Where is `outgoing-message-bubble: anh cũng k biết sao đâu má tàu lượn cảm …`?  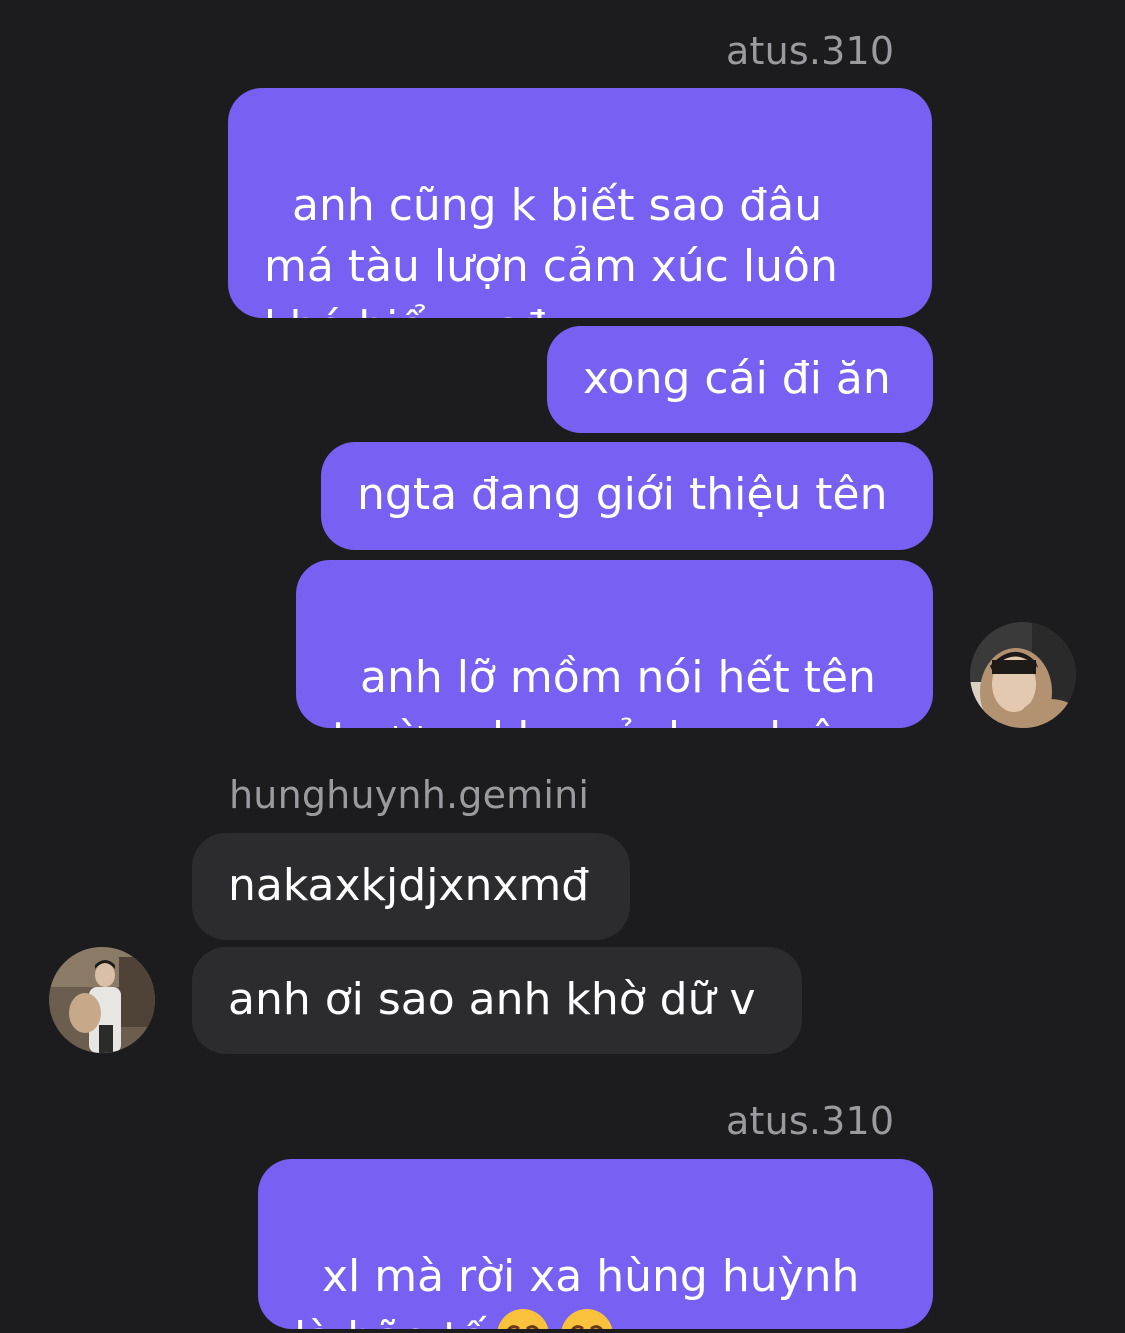
outgoing-message-bubble: anh cũng k biết sao đâu má tàu lượn cảm … is located at coordinates (580, 203).